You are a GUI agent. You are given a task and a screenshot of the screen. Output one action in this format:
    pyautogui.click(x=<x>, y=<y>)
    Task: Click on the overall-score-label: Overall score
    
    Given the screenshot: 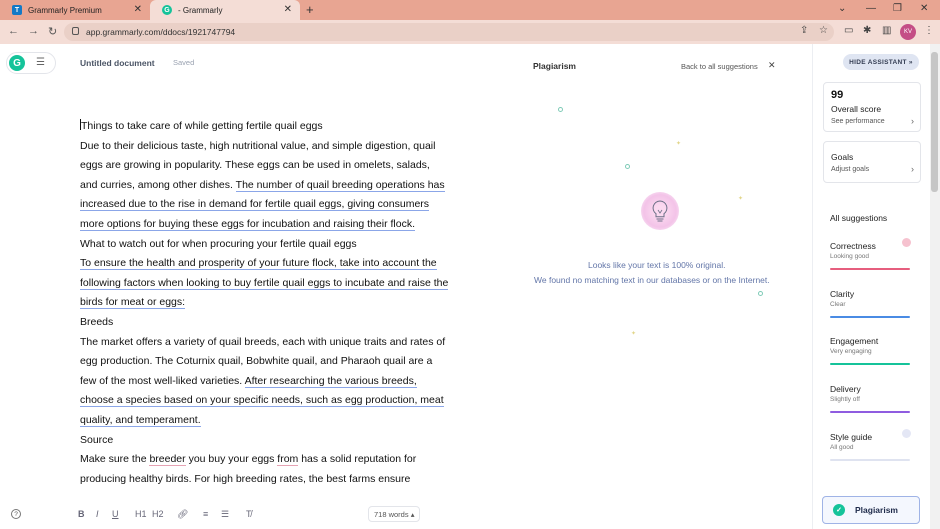 What is the action you would take?
    pyautogui.click(x=856, y=109)
    